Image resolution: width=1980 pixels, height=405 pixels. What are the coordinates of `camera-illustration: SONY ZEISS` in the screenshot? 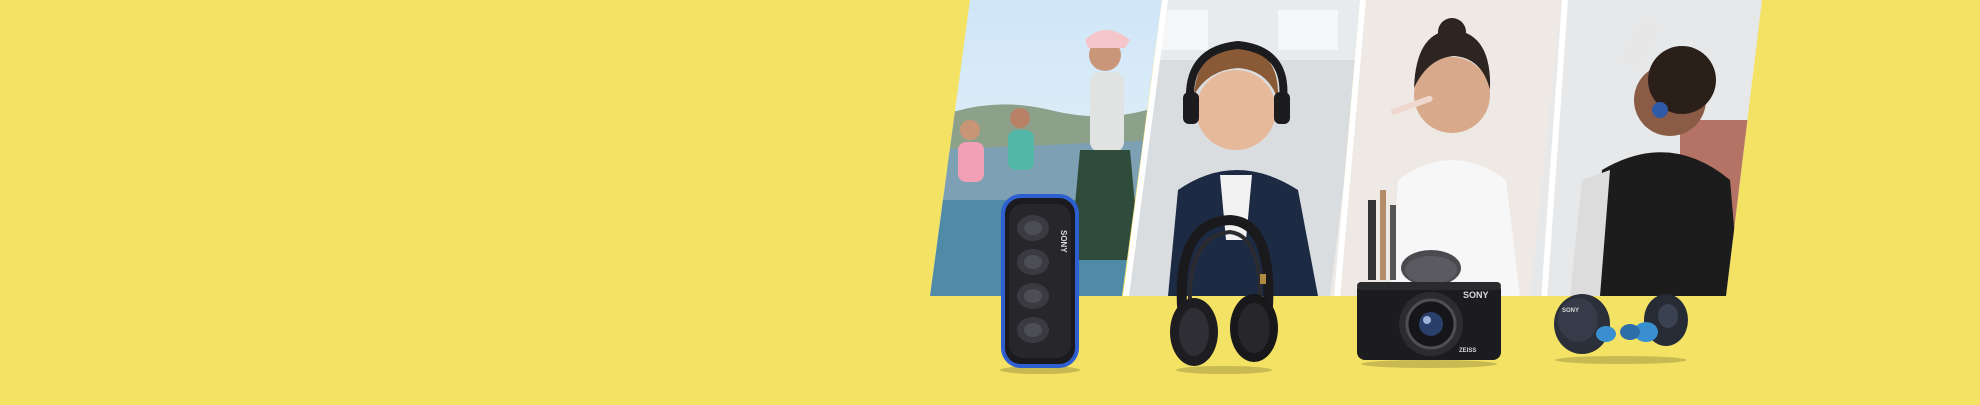 It's located at (1429, 309).